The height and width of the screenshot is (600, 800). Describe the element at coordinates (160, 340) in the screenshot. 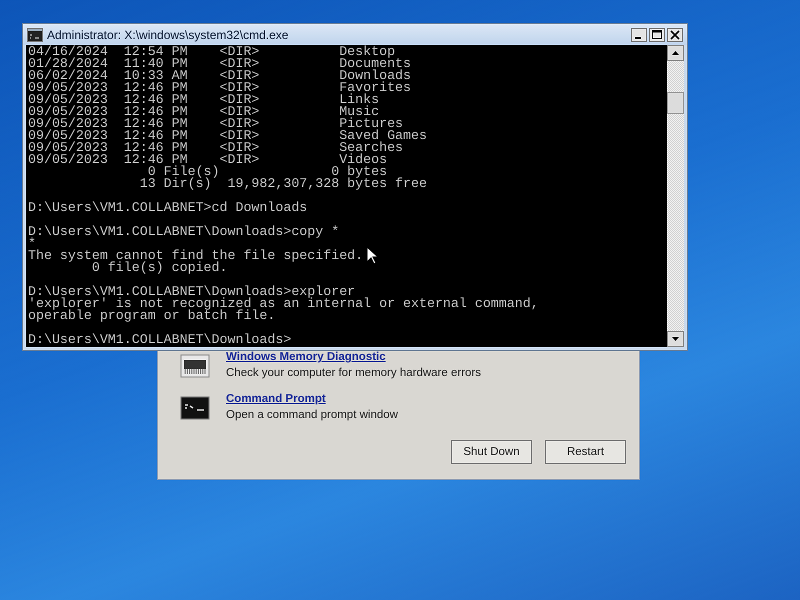

I see `console-line: D:\Users\VM1.COLLABNET\Downloads>` at that location.